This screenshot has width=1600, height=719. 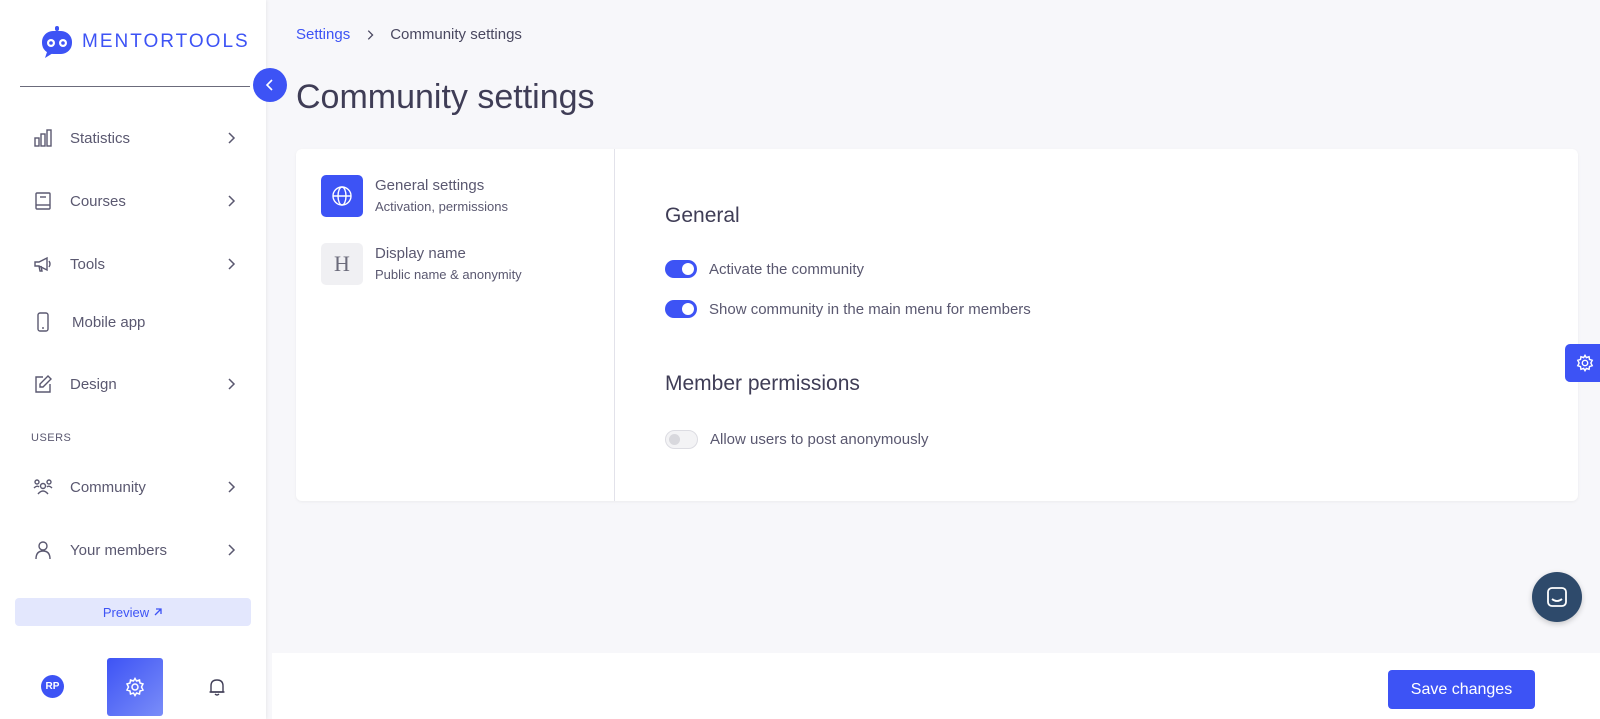 What do you see at coordinates (323, 34) in the screenshot?
I see `breadcrumb-settings-link: Settings` at bounding box center [323, 34].